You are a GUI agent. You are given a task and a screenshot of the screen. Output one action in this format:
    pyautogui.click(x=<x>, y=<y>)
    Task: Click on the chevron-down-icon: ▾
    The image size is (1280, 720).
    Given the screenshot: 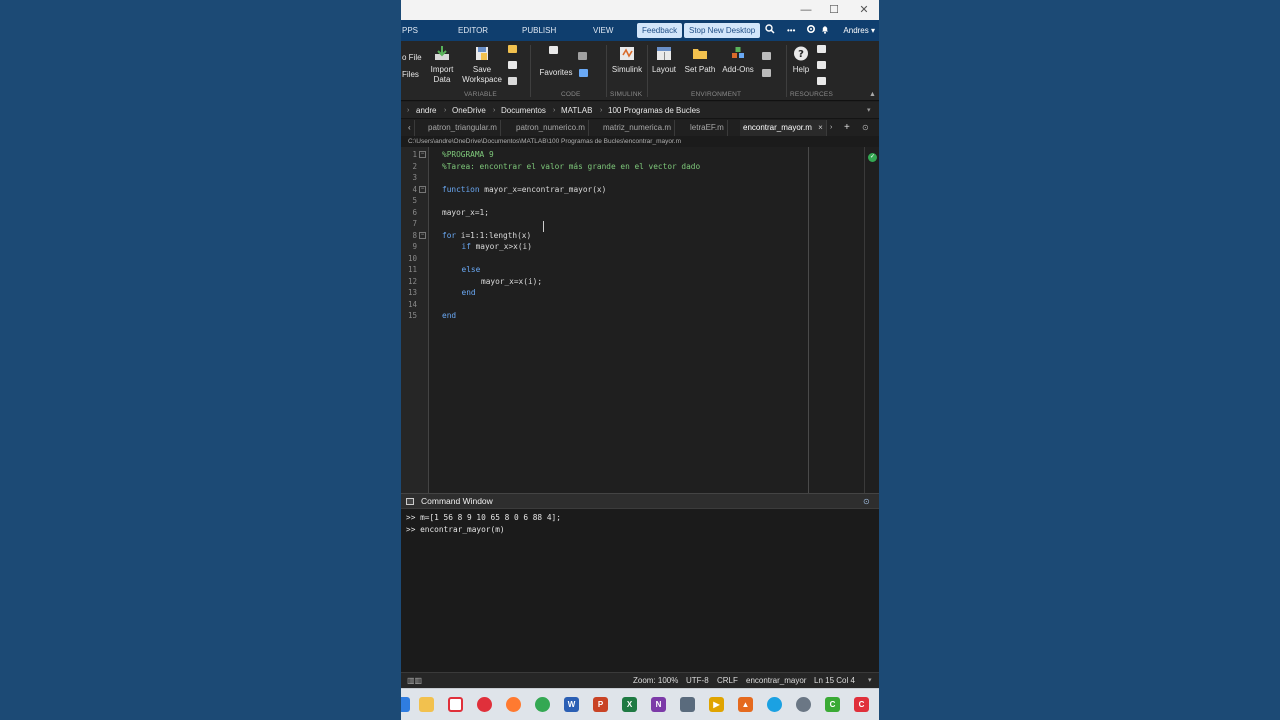 What is the action you would take?
    pyautogui.click(x=869, y=110)
    